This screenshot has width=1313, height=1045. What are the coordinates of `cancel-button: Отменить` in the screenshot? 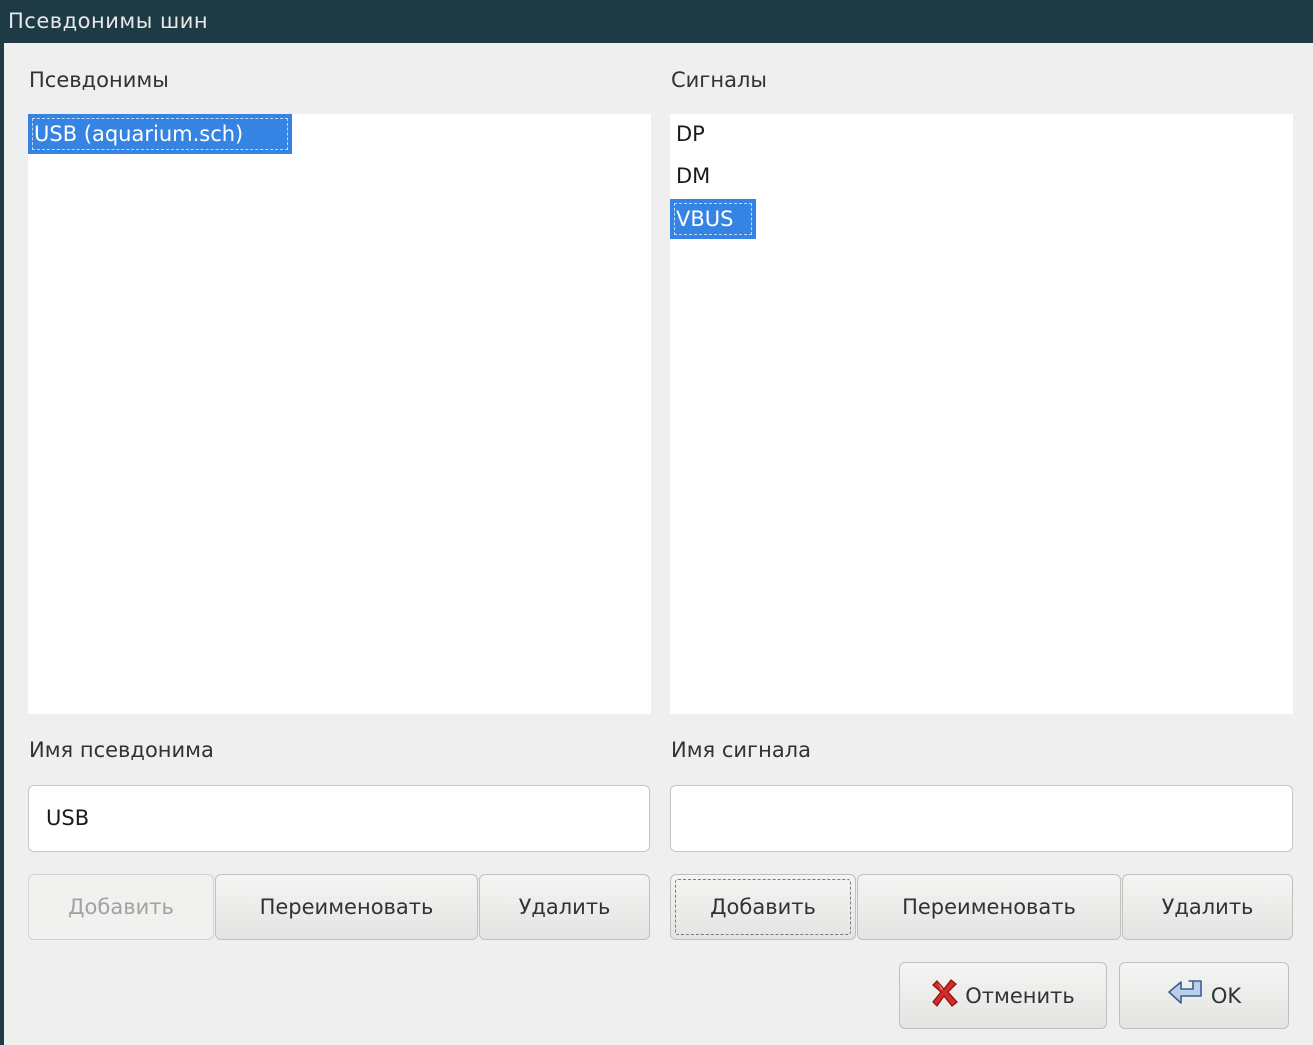 It's located at (1003, 995).